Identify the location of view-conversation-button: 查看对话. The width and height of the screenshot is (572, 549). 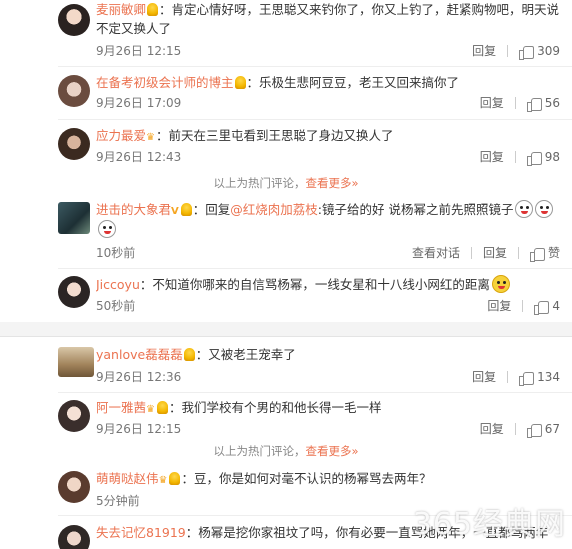
(436, 253).